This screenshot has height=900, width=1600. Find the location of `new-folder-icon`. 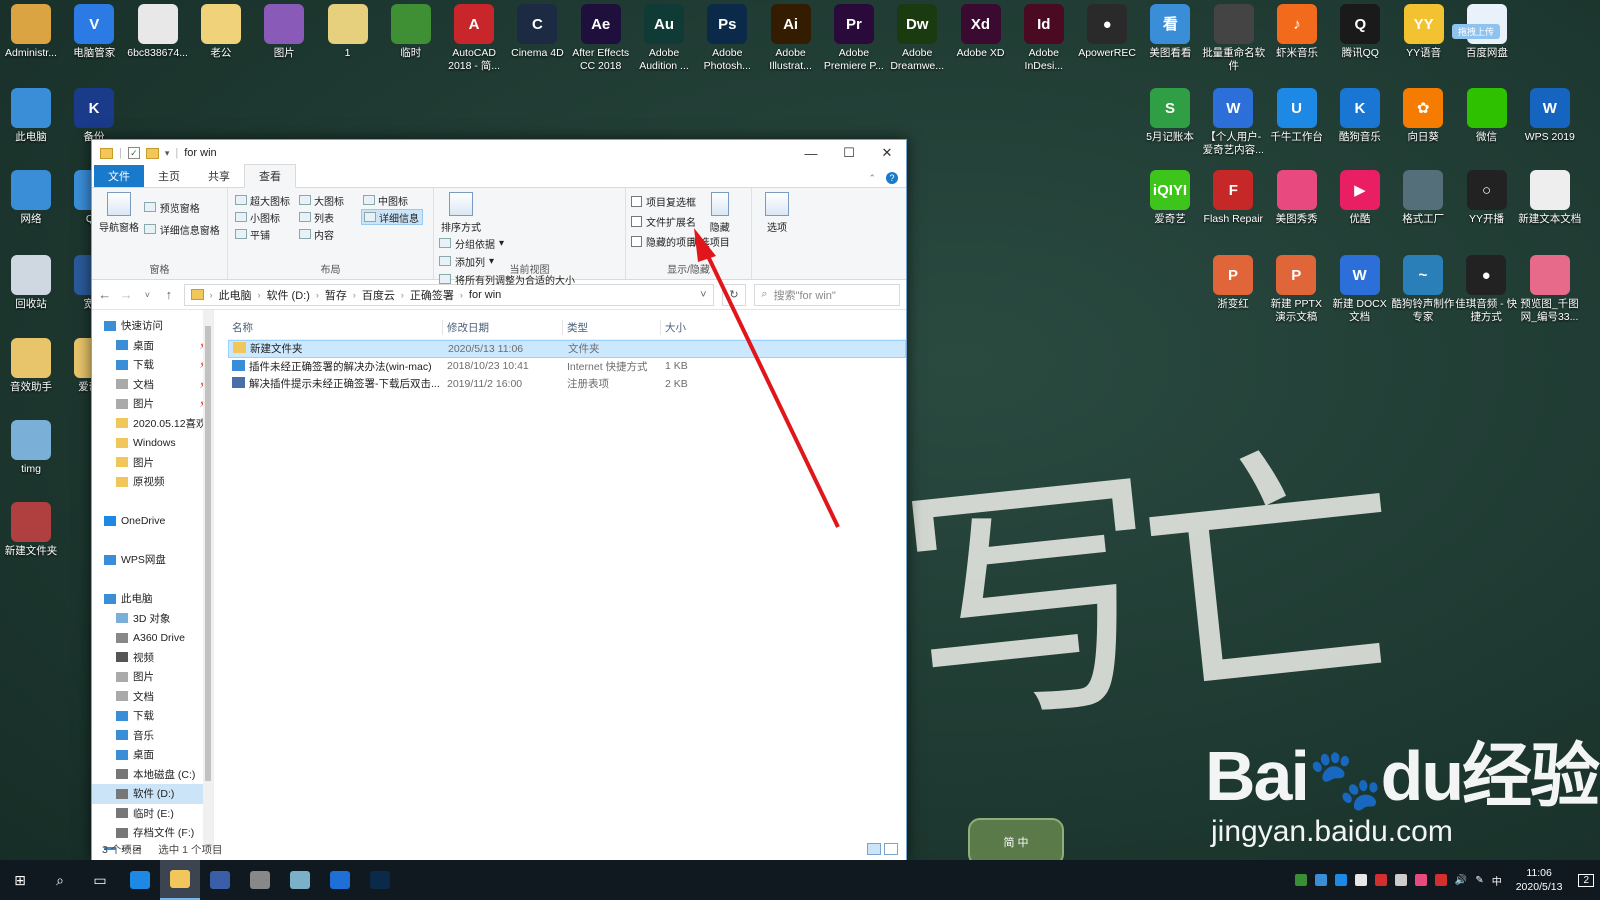

new-folder-icon is located at coordinates (152, 153).